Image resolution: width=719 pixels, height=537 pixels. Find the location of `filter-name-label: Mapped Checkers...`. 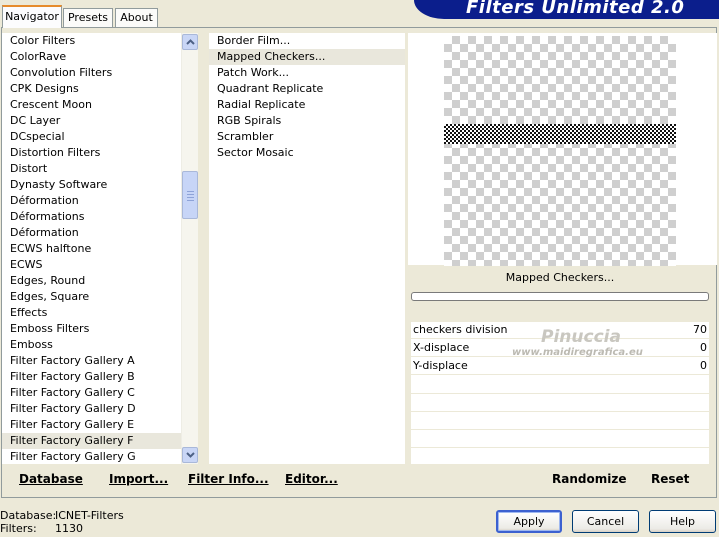

filter-name-label: Mapped Checkers... is located at coordinates (560, 277).